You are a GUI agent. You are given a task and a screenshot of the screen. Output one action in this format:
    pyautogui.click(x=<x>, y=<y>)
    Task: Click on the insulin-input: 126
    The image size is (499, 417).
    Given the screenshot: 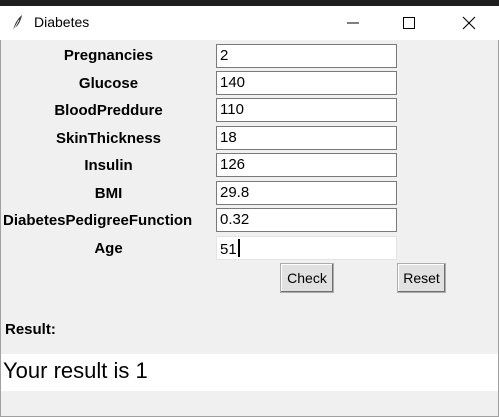 What is the action you would take?
    pyautogui.click(x=306, y=165)
    